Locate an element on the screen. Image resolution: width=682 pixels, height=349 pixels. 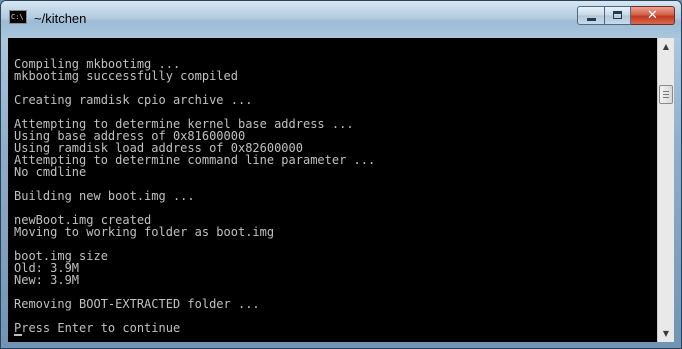
title-bar: C:\ ~/kitchen ✕ is located at coordinates (341, 19).